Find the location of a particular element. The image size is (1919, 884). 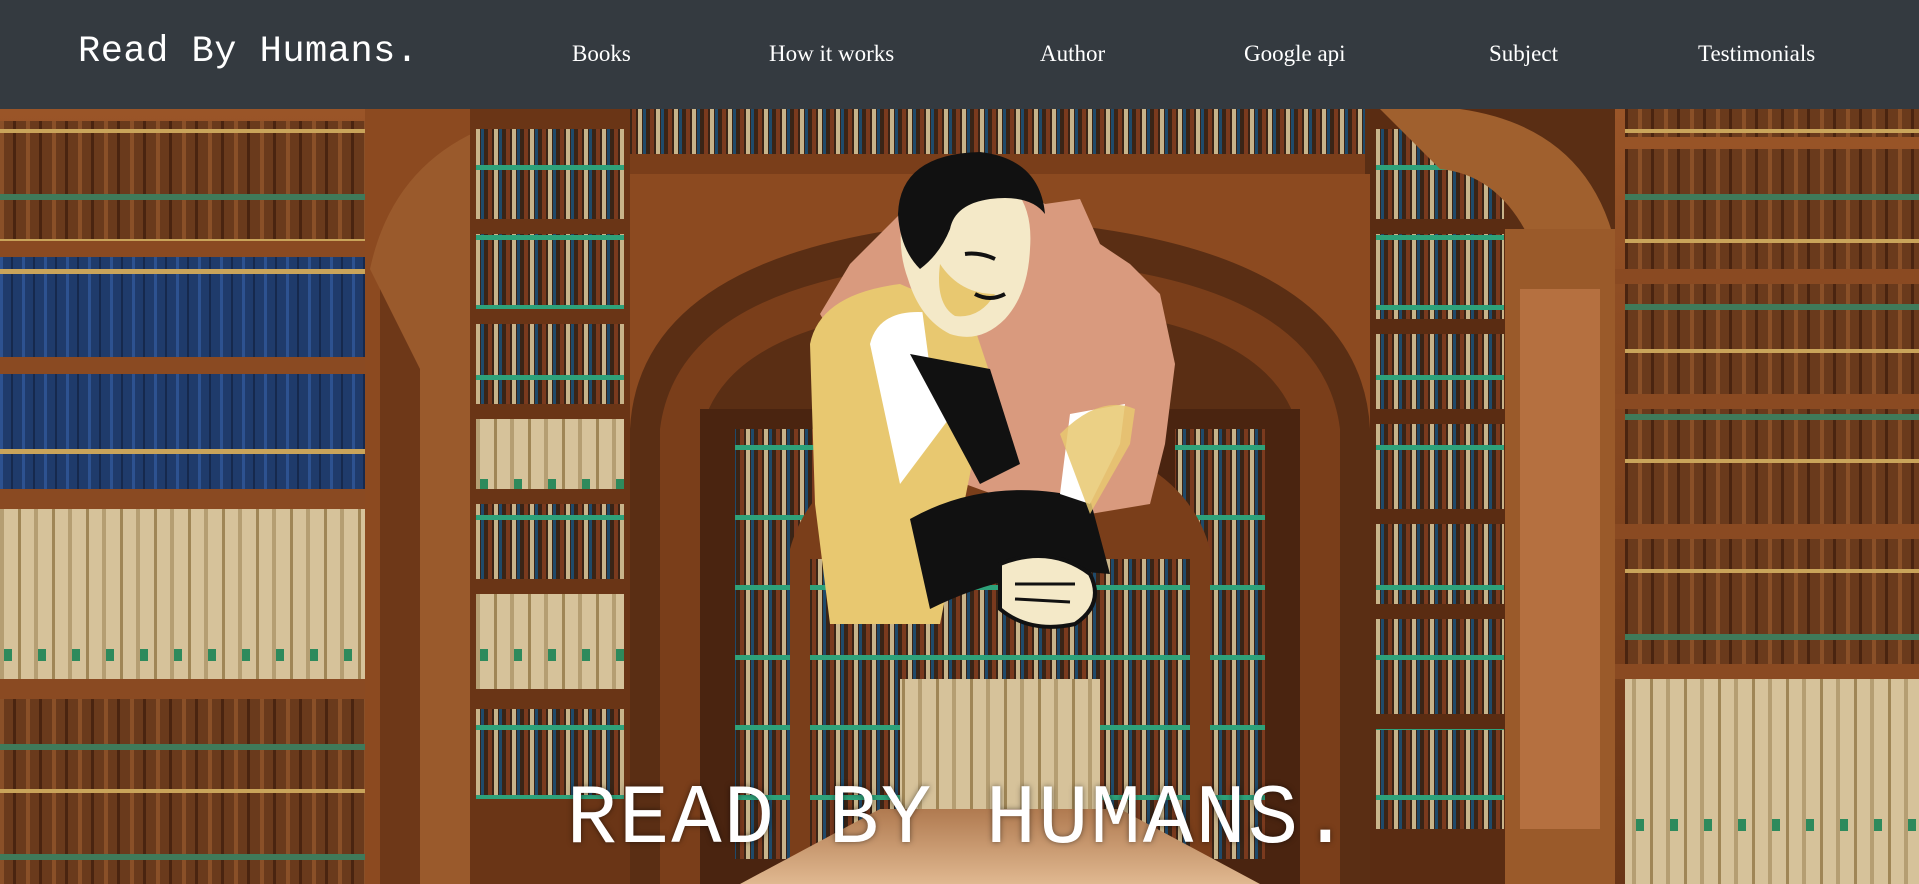

nav-link-books: Books is located at coordinates (601, 53).